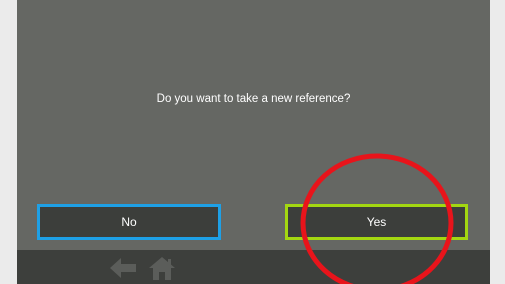 The height and width of the screenshot is (284, 505). I want to click on yes-button-label: Yes, so click(376, 222).